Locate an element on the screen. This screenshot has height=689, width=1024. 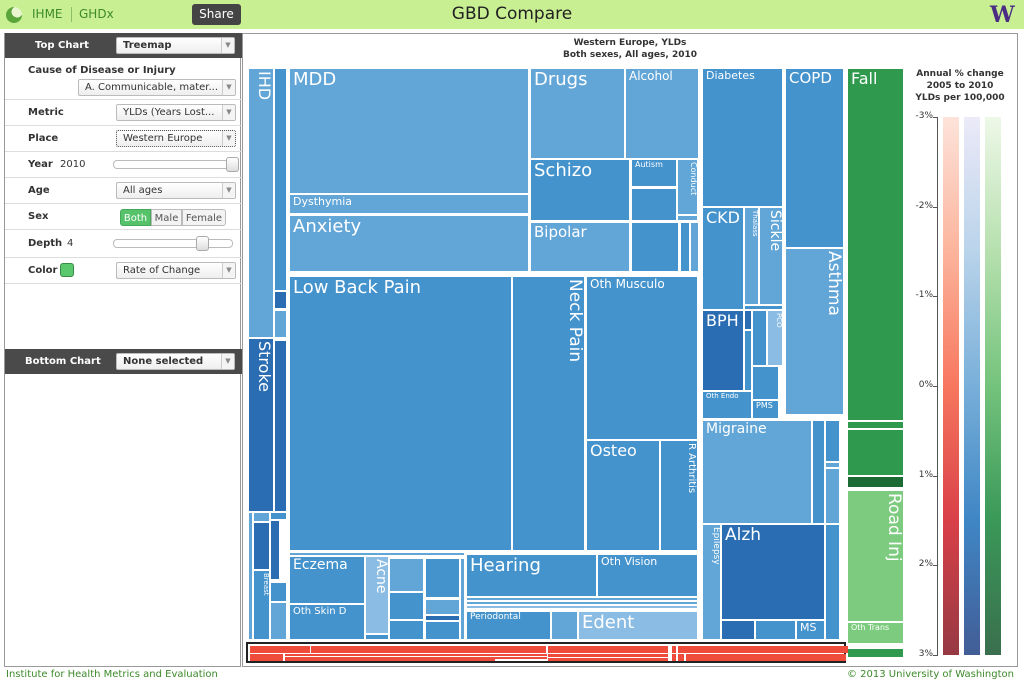
treemap-cell-anxiety: Anxiety is located at coordinates (409, 243).